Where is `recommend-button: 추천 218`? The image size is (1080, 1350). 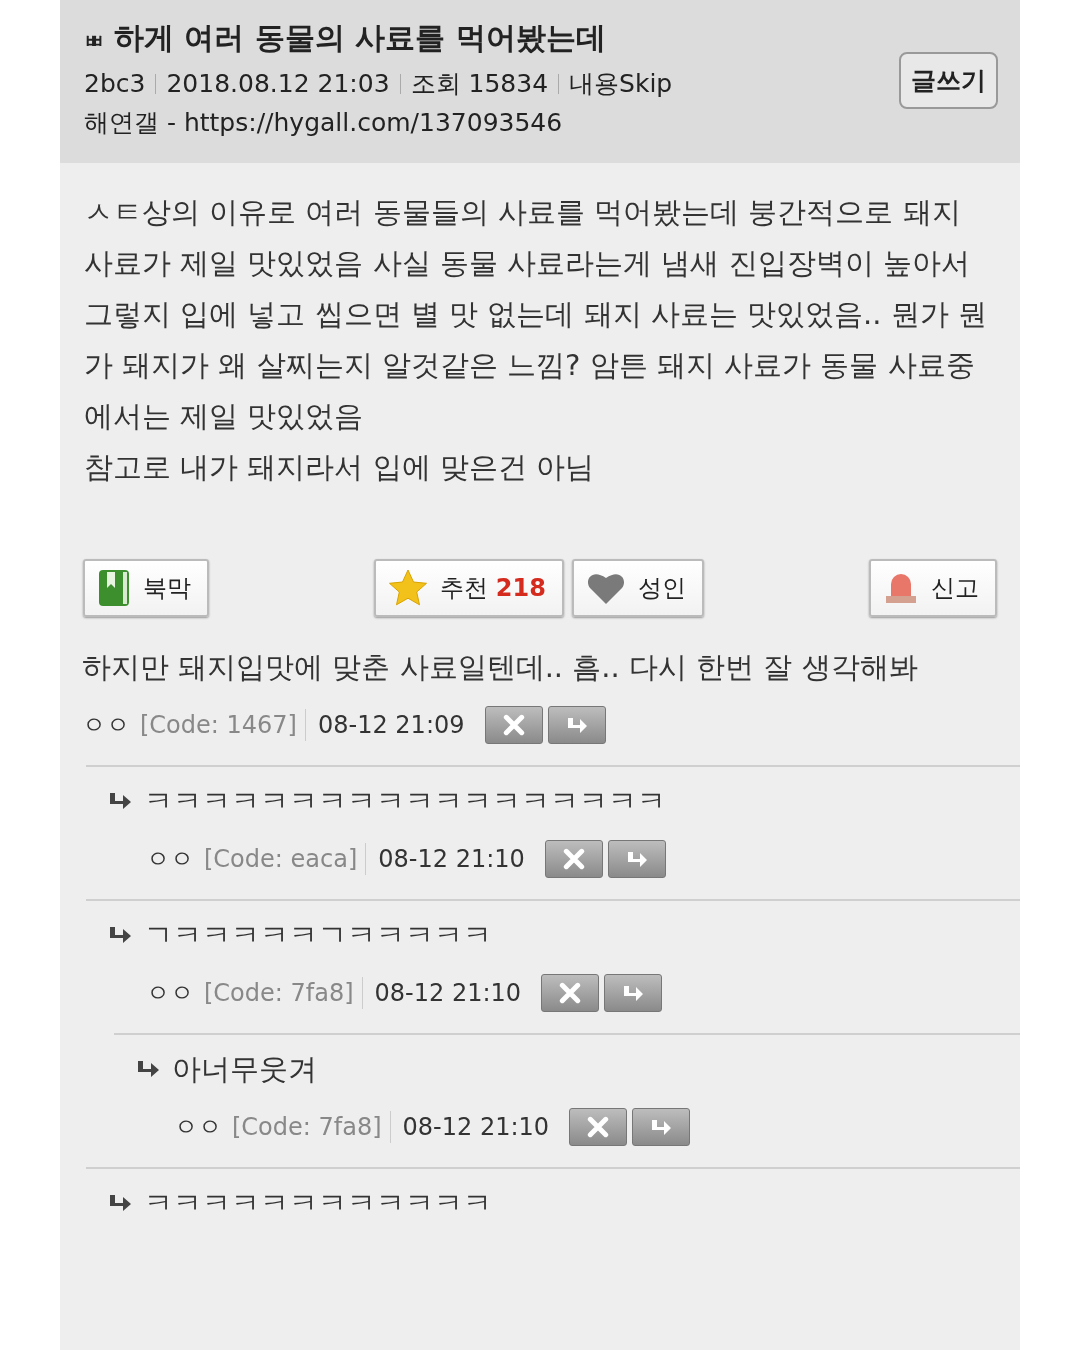 recommend-button: 추천 218 is located at coordinates (469, 588).